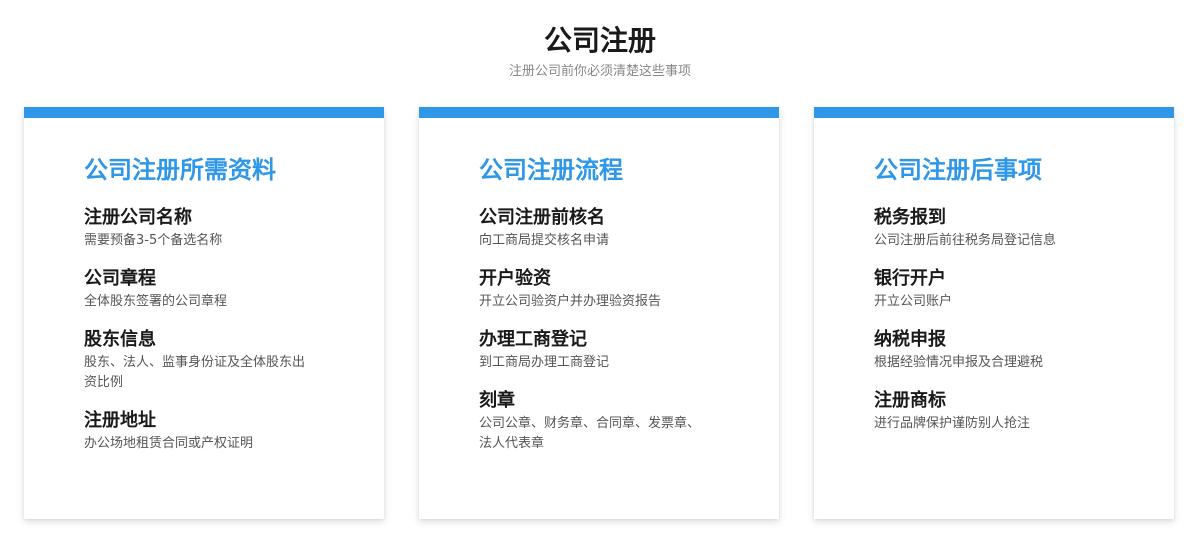 This screenshot has height=541, width=1200. What do you see at coordinates (169, 443) in the screenshot?
I see `item-description: 办公场地租赁合同或产权证明` at bounding box center [169, 443].